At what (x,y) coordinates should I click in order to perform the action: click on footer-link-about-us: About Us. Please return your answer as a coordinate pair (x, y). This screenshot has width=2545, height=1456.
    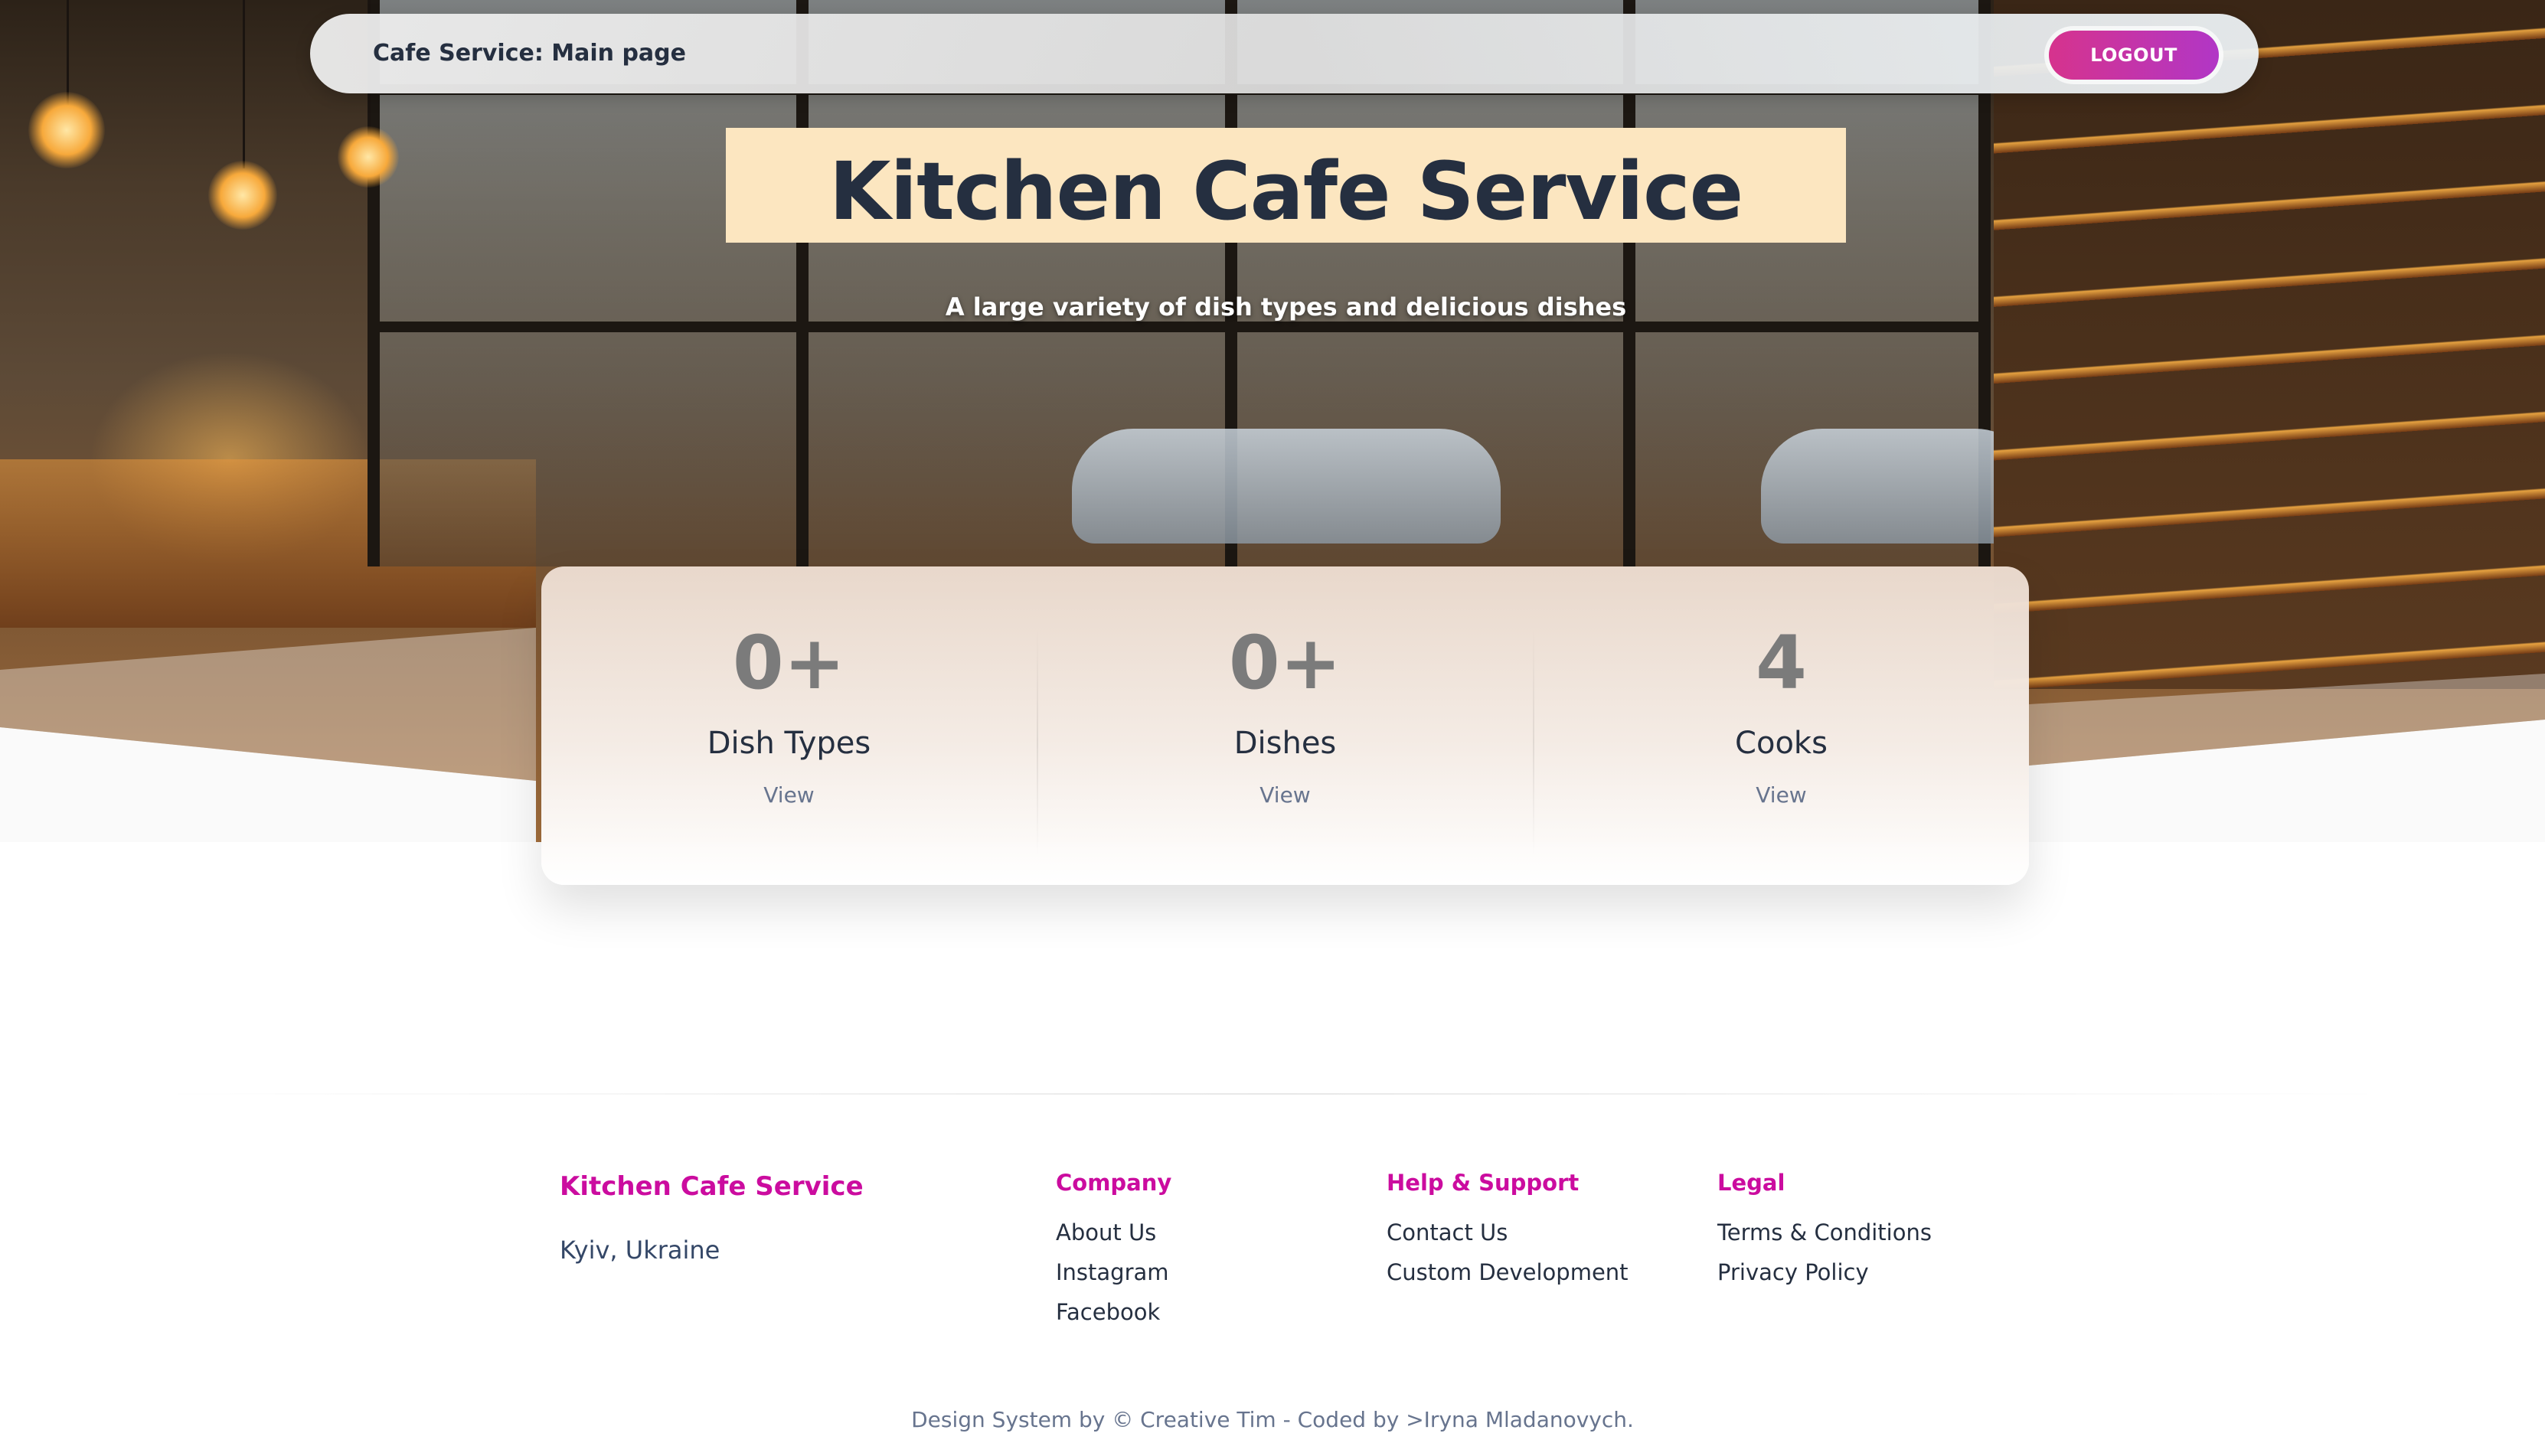
    Looking at the image, I should click on (1113, 1233).